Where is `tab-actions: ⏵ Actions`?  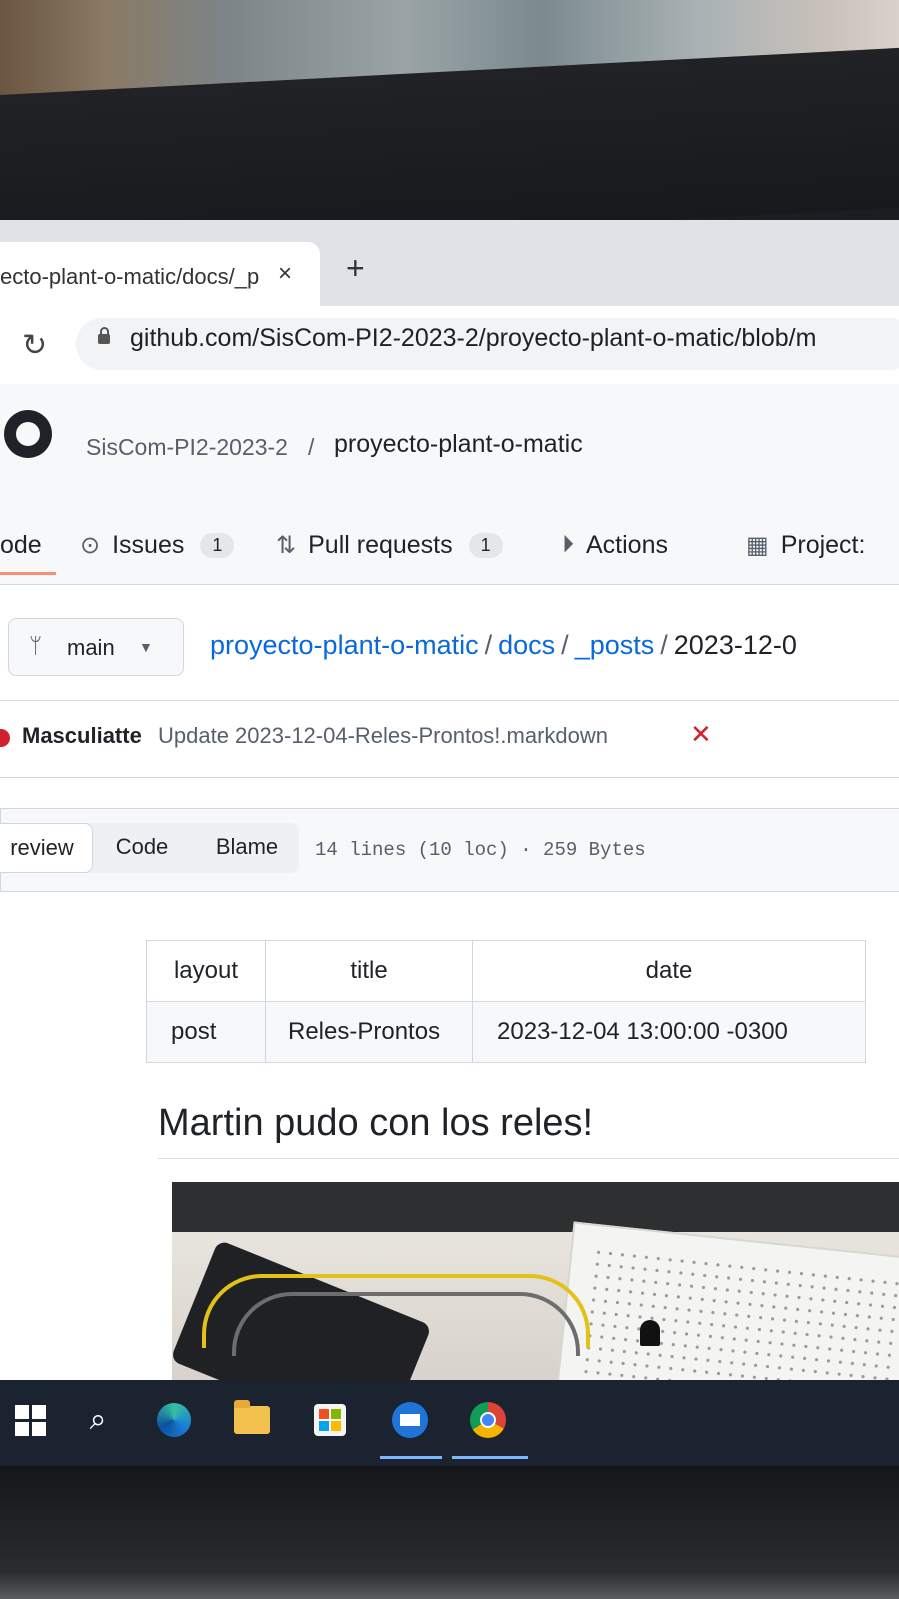 tab-actions: ⏵ Actions is located at coordinates (615, 545).